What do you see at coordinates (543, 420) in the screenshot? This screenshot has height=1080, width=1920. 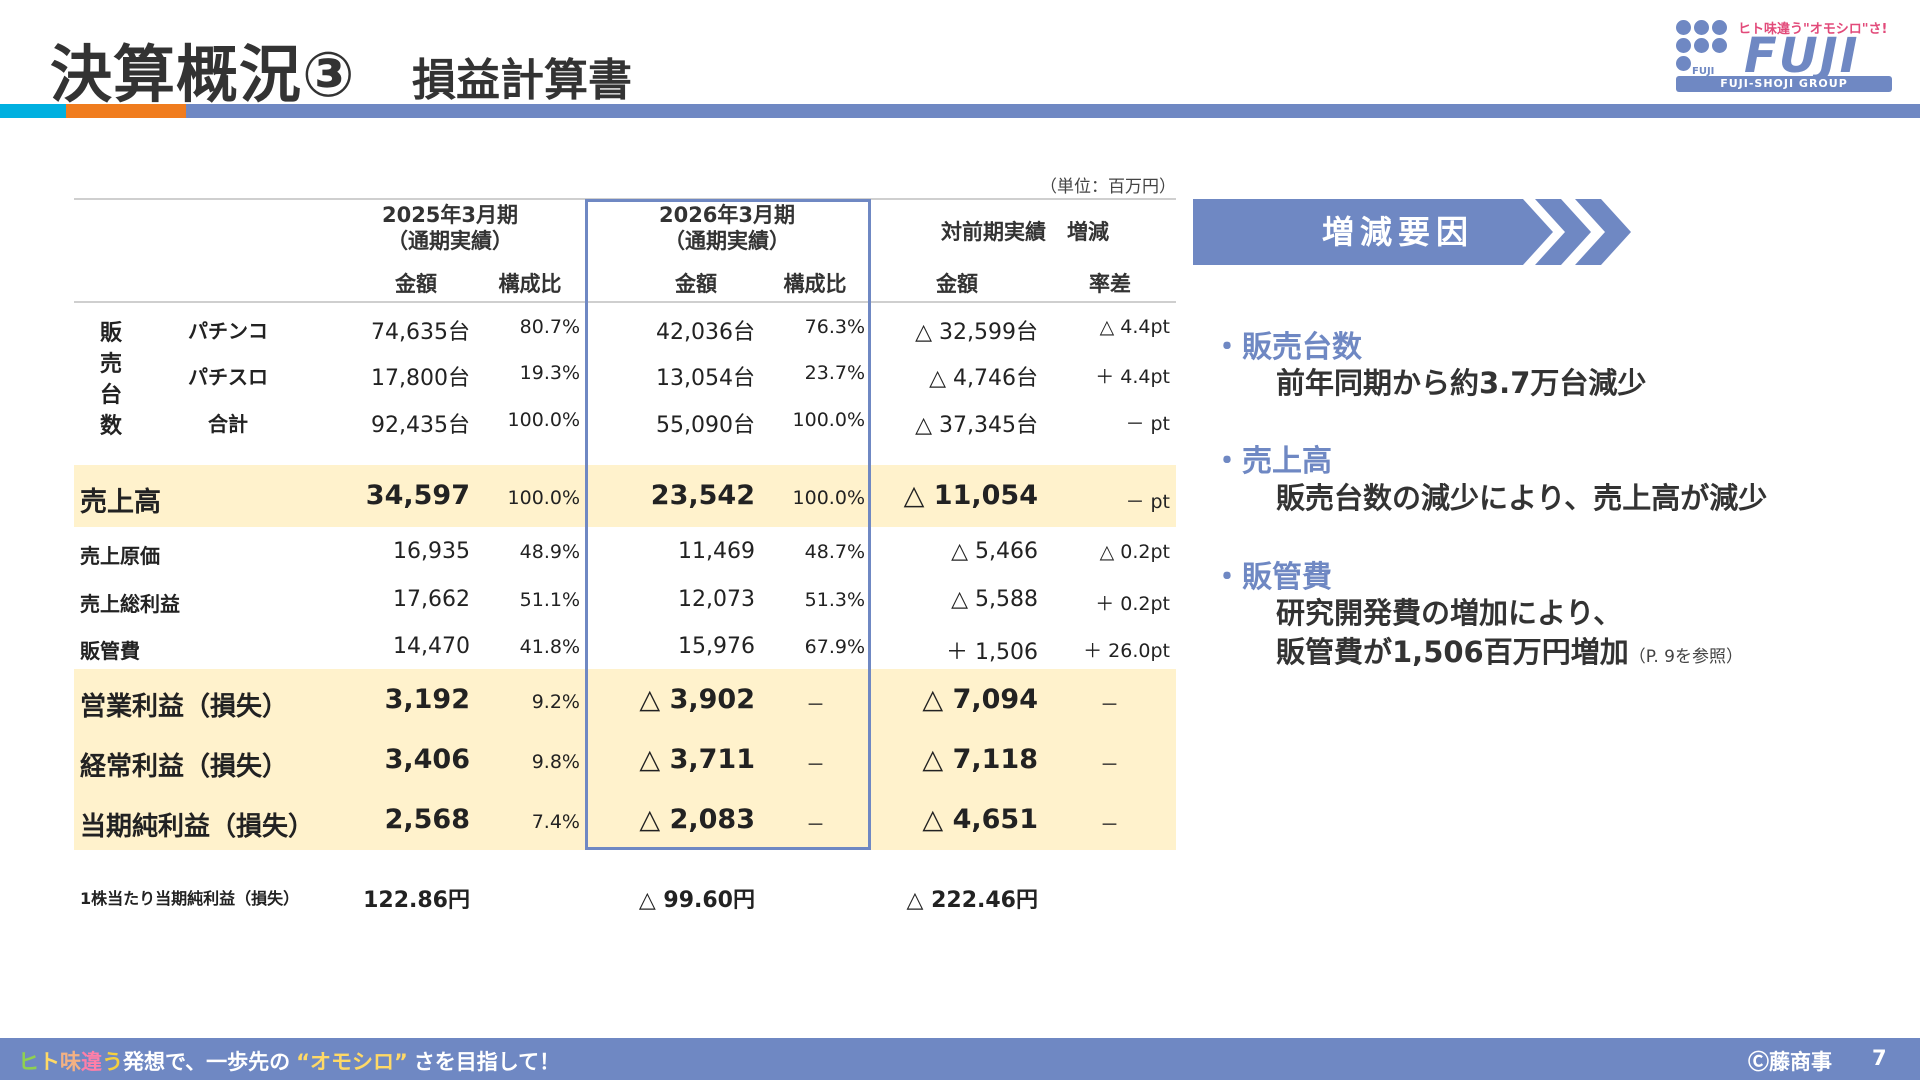 I see `cell-fy2025-ratio: 100.0%` at bounding box center [543, 420].